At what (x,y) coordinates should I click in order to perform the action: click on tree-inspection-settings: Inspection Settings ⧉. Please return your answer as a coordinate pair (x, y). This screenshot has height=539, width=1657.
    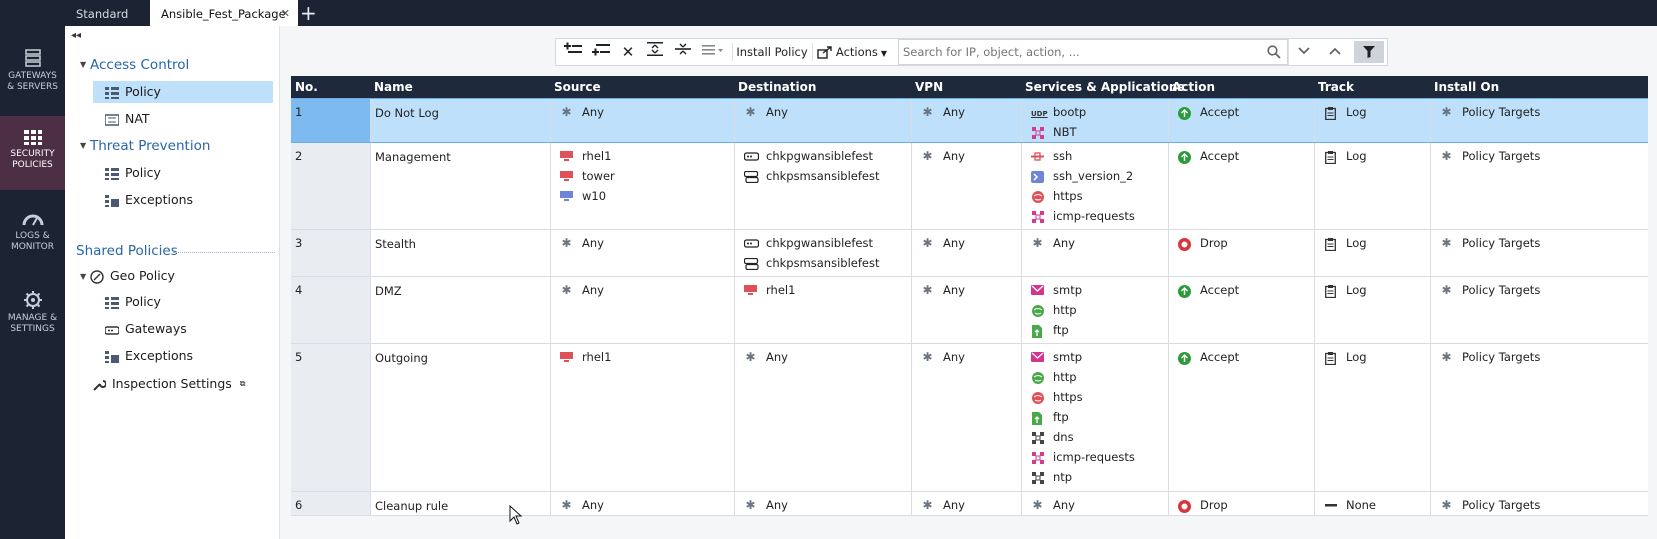
    Looking at the image, I should click on (169, 384).